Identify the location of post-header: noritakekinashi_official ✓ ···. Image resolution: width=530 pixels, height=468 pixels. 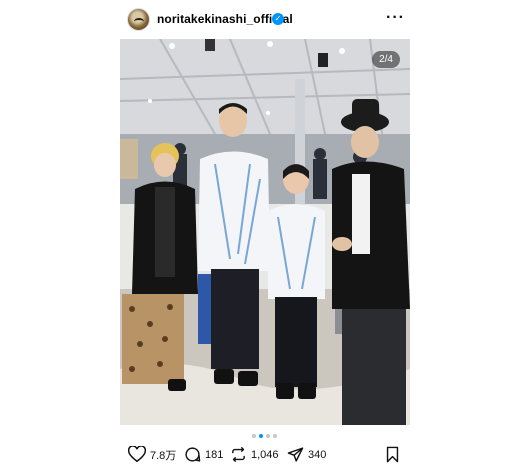
(265, 19).